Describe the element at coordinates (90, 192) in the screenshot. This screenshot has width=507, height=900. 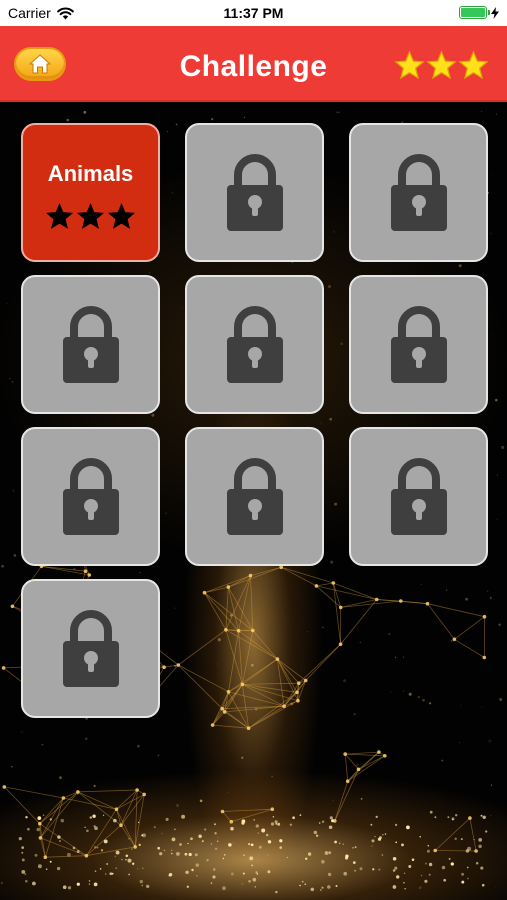
I see `level-tile-animals: Animals` at that location.